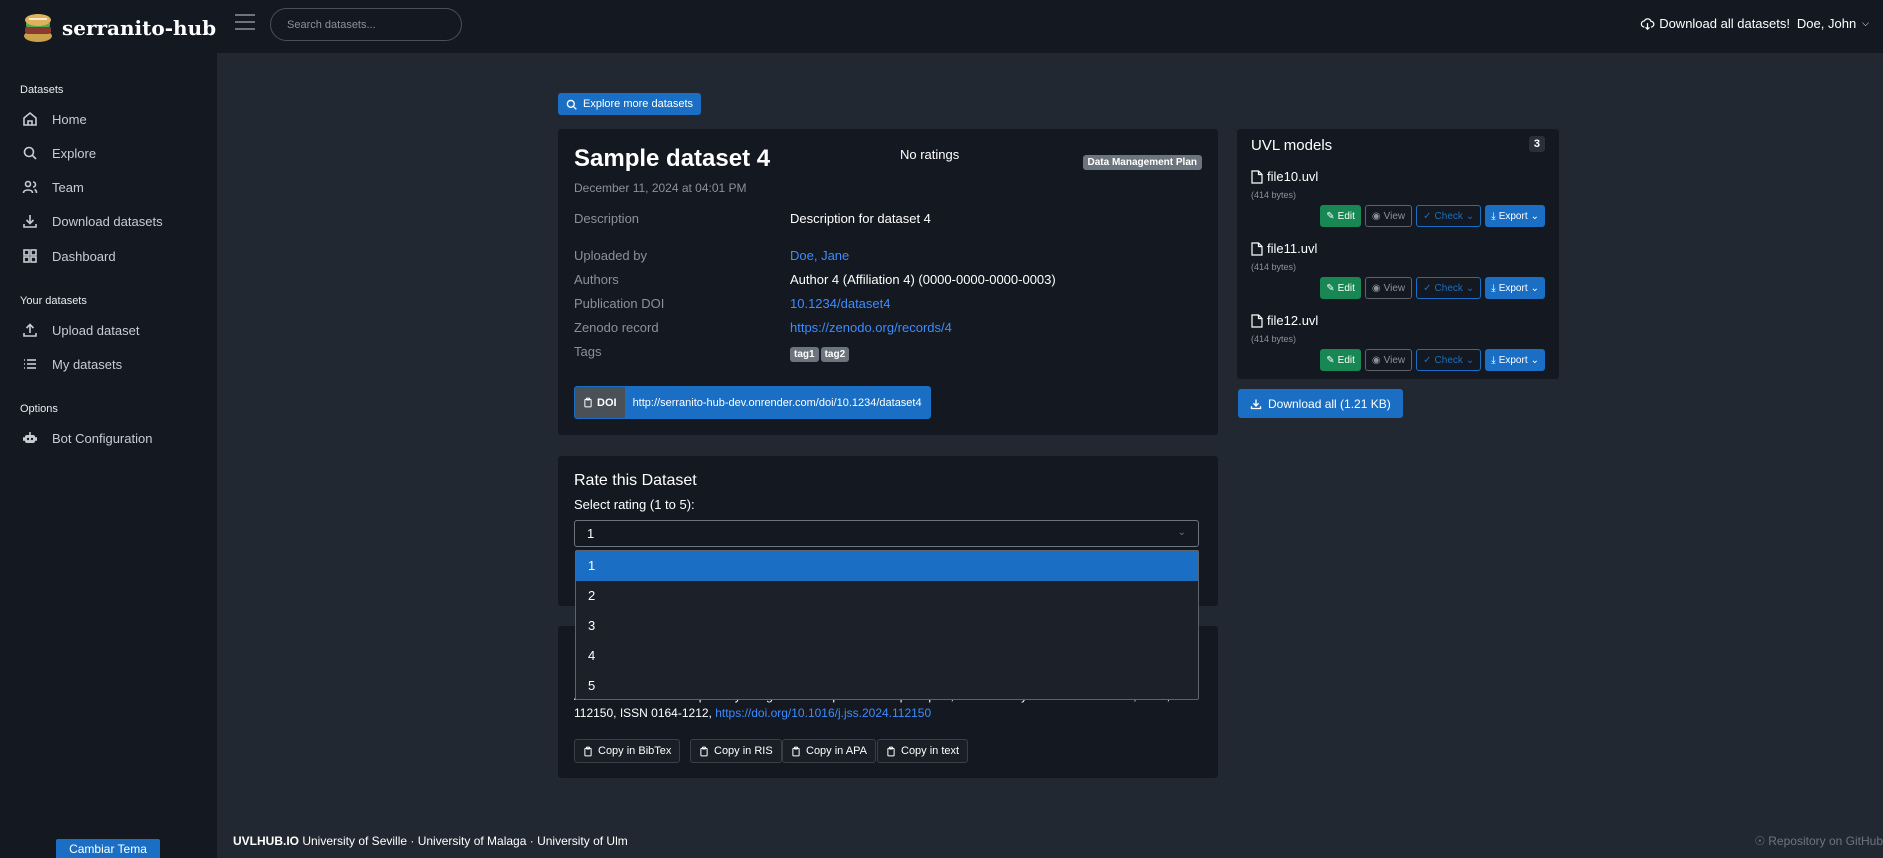 This screenshot has width=1883, height=858. Describe the element at coordinates (139, 28) in the screenshot. I see `brand-name: serranito-hub` at that location.